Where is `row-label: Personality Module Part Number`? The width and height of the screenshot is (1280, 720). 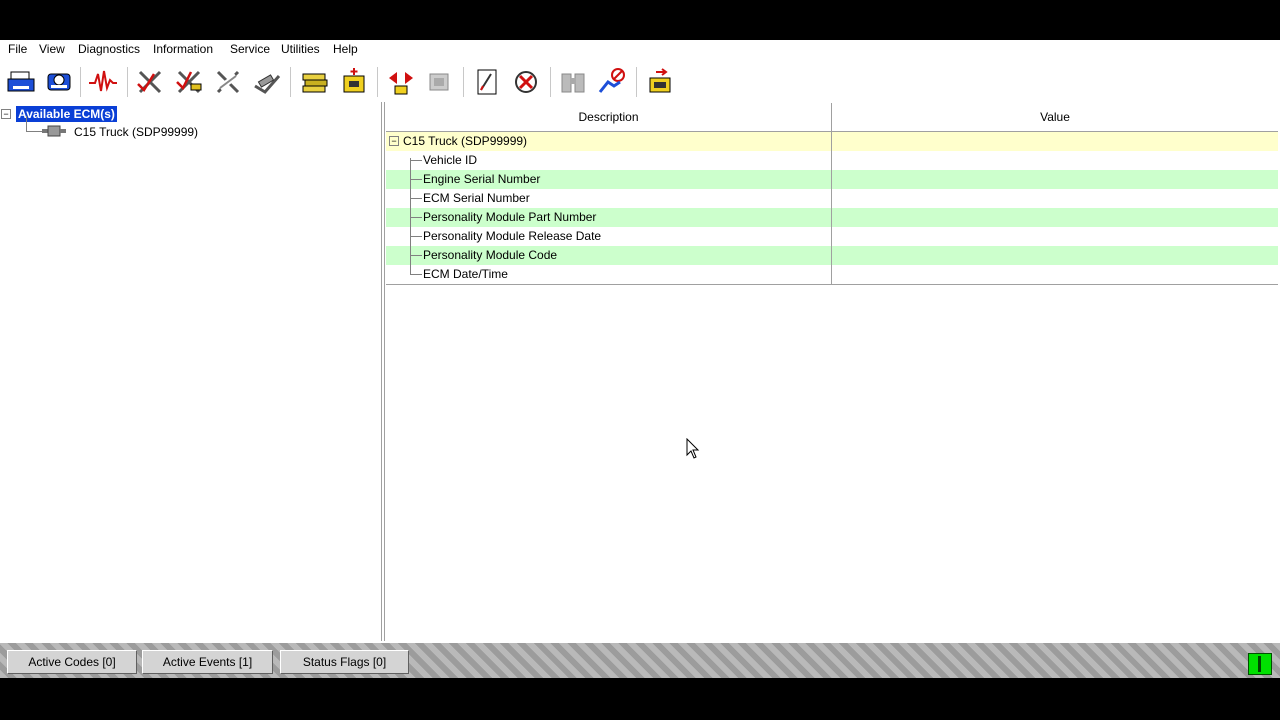 row-label: Personality Module Part Number is located at coordinates (510, 217).